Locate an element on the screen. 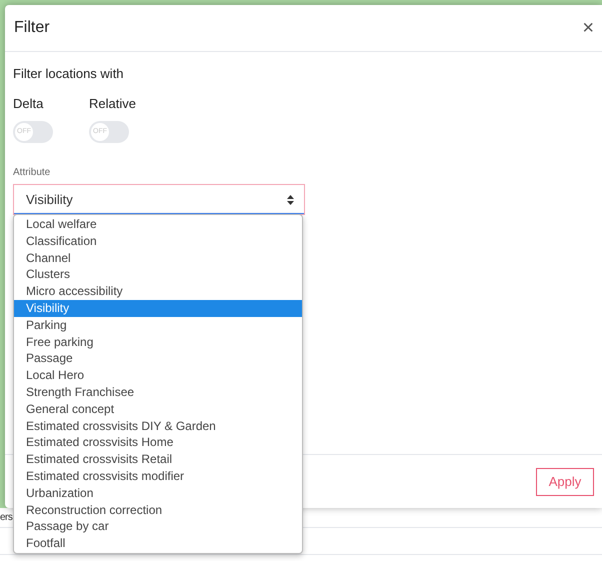 This screenshot has height=561, width=602. section-title: Filter locations with is located at coordinates (68, 74).